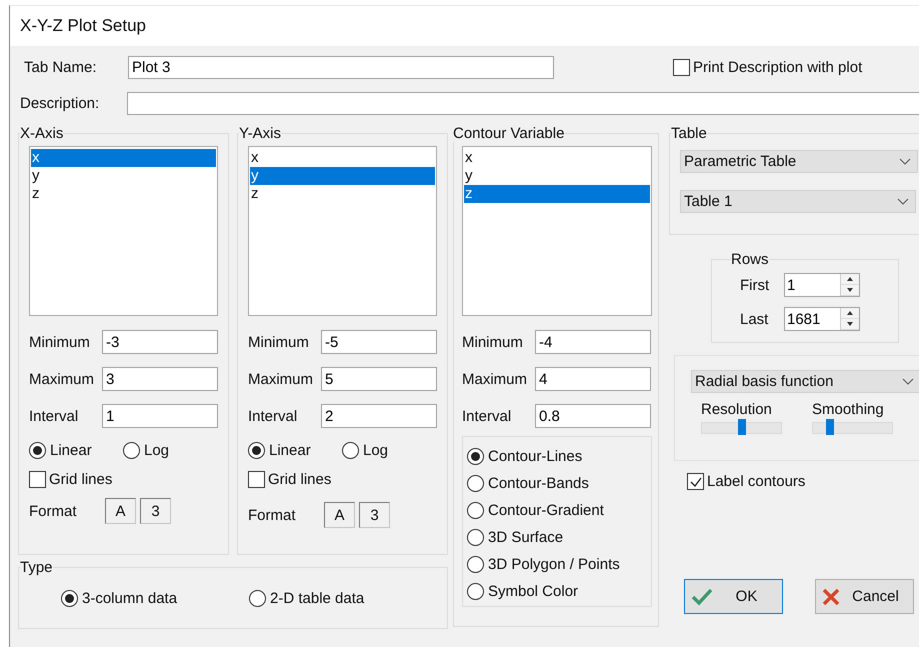 The width and height of the screenshot is (919, 647). I want to click on radio-label: 3D Surface, so click(526, 537).